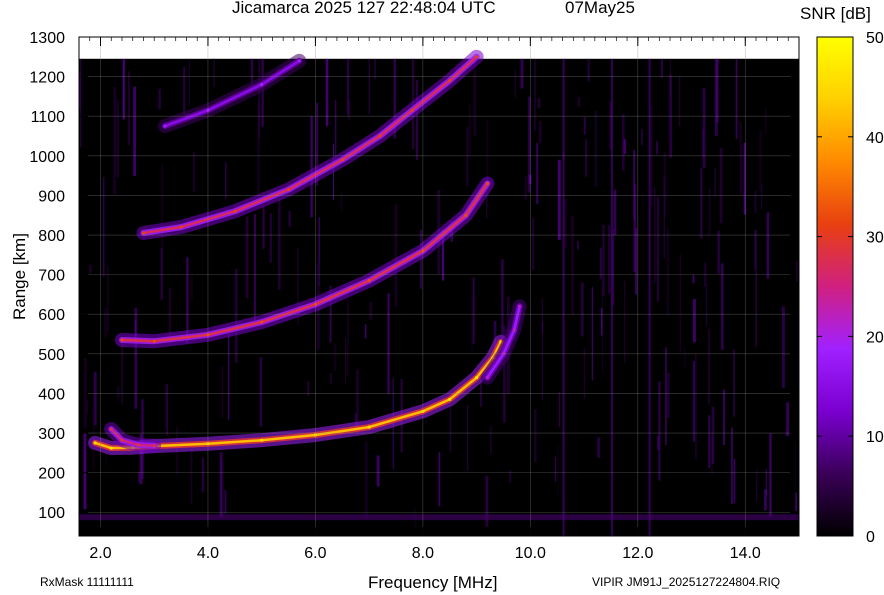  I want to click on colorbar, so click(835, 286).